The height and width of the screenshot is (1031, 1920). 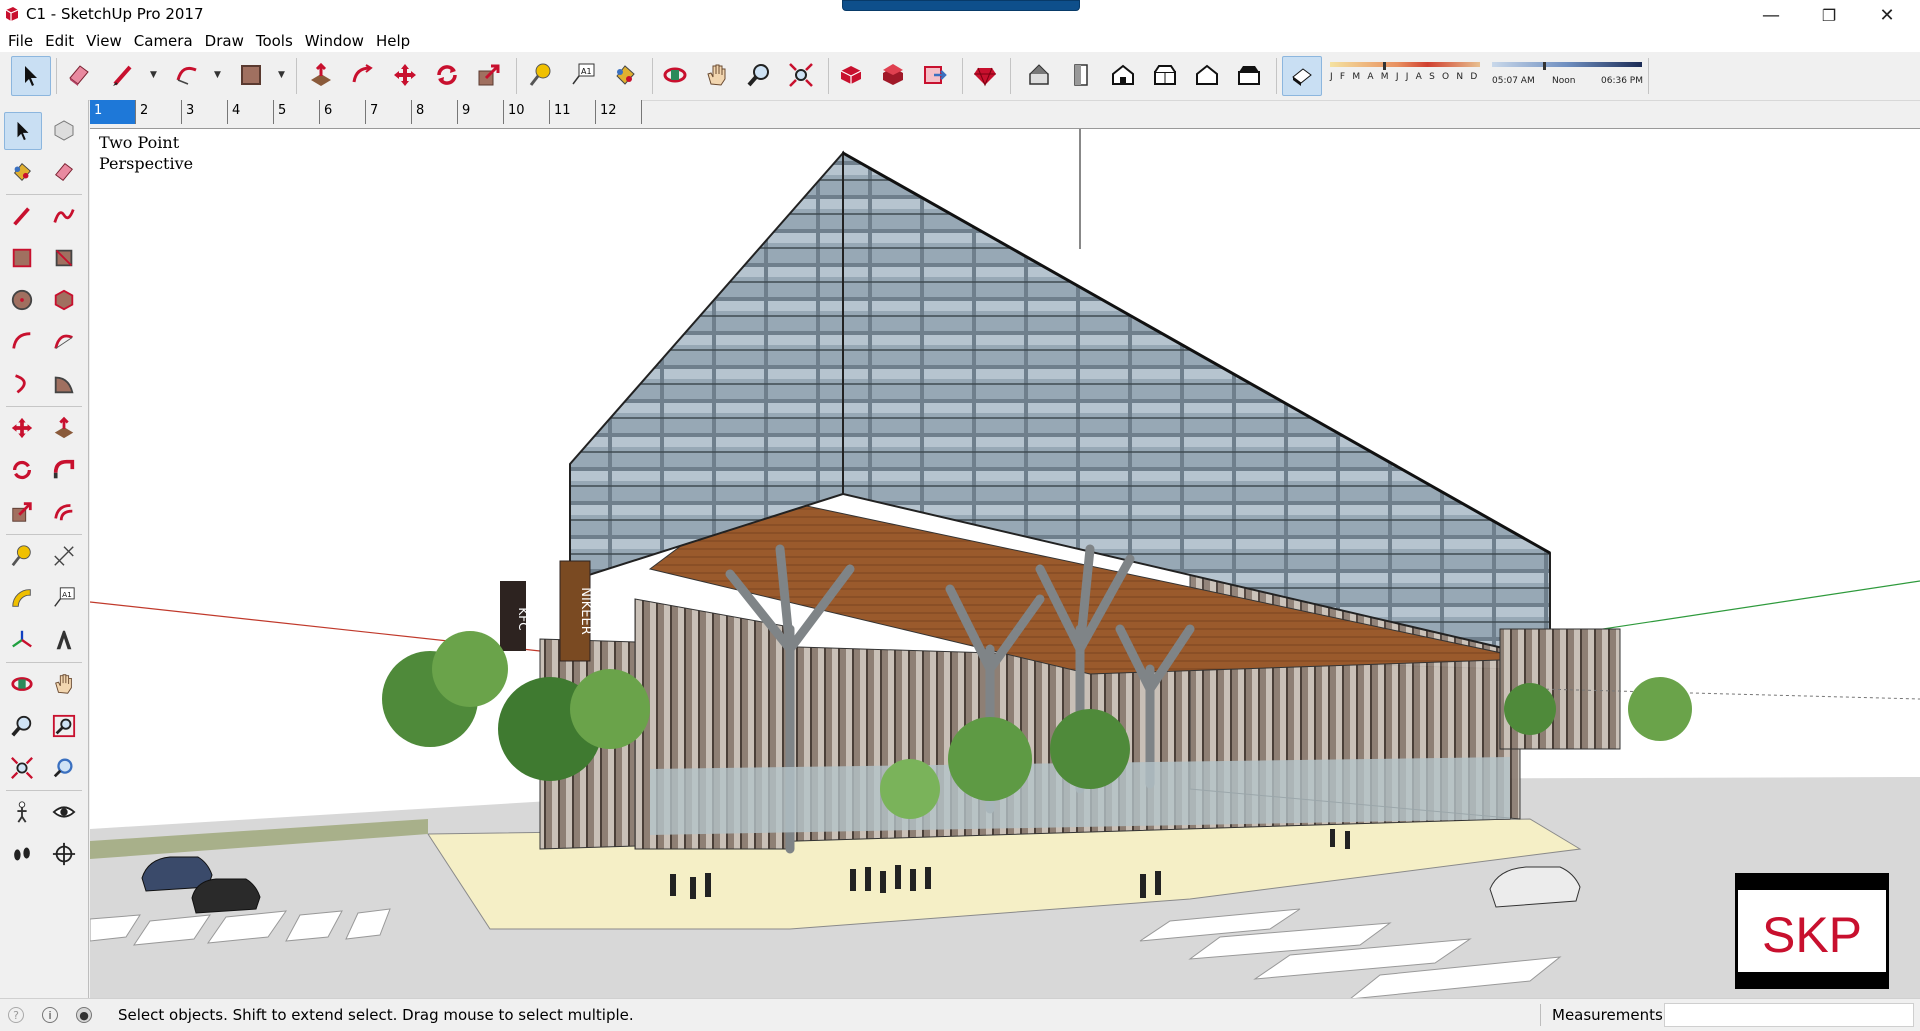 I want to click on top-view-button, so click(x=1081, y=75).